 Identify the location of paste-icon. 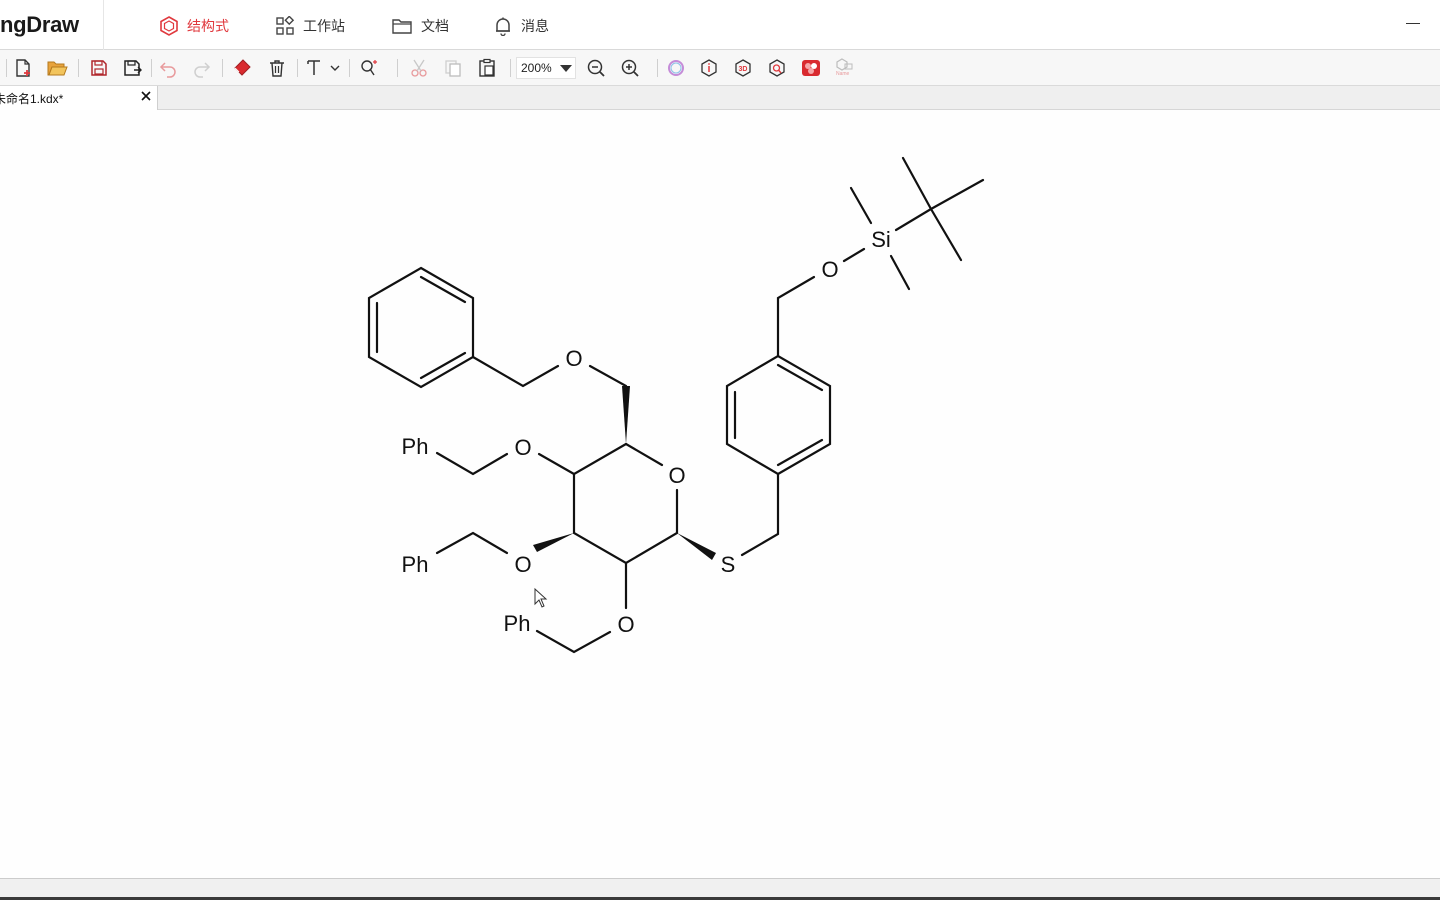
(487, 67).